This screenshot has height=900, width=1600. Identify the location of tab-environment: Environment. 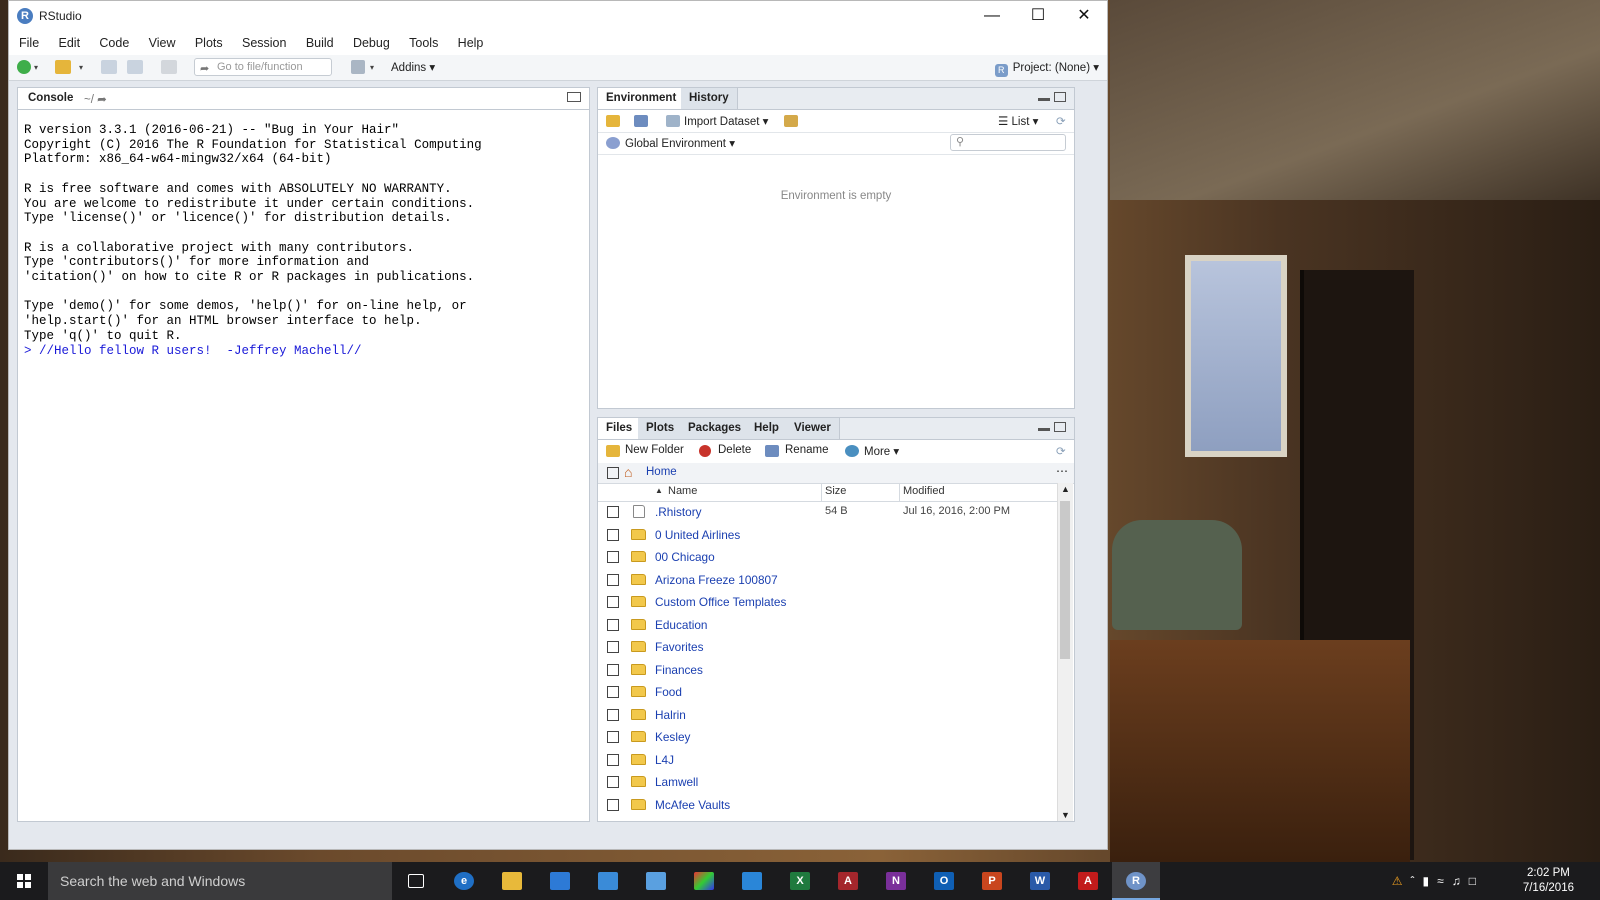
(642, 98).